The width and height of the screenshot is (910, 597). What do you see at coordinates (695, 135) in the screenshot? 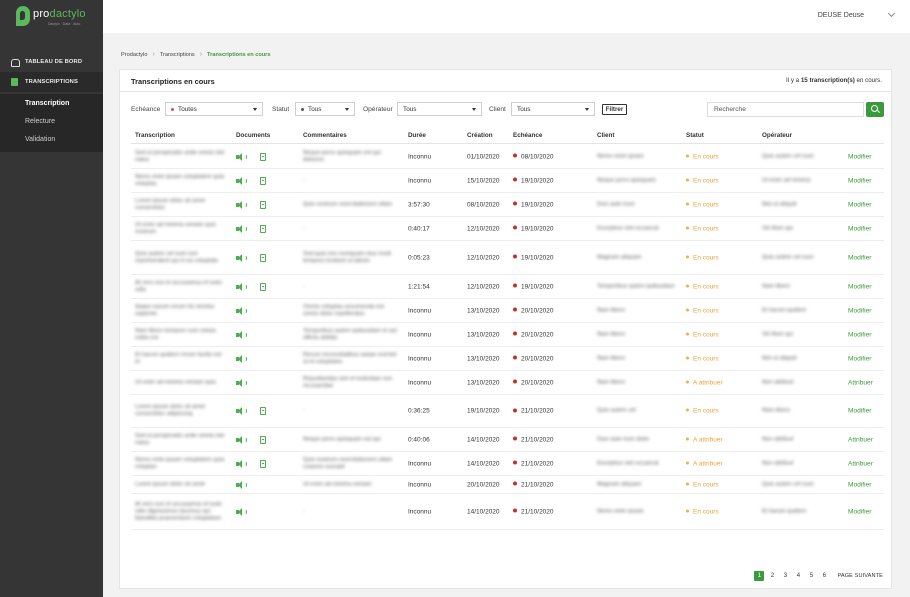
I see `col-statut: Statut` at bounding box center [695, 135].